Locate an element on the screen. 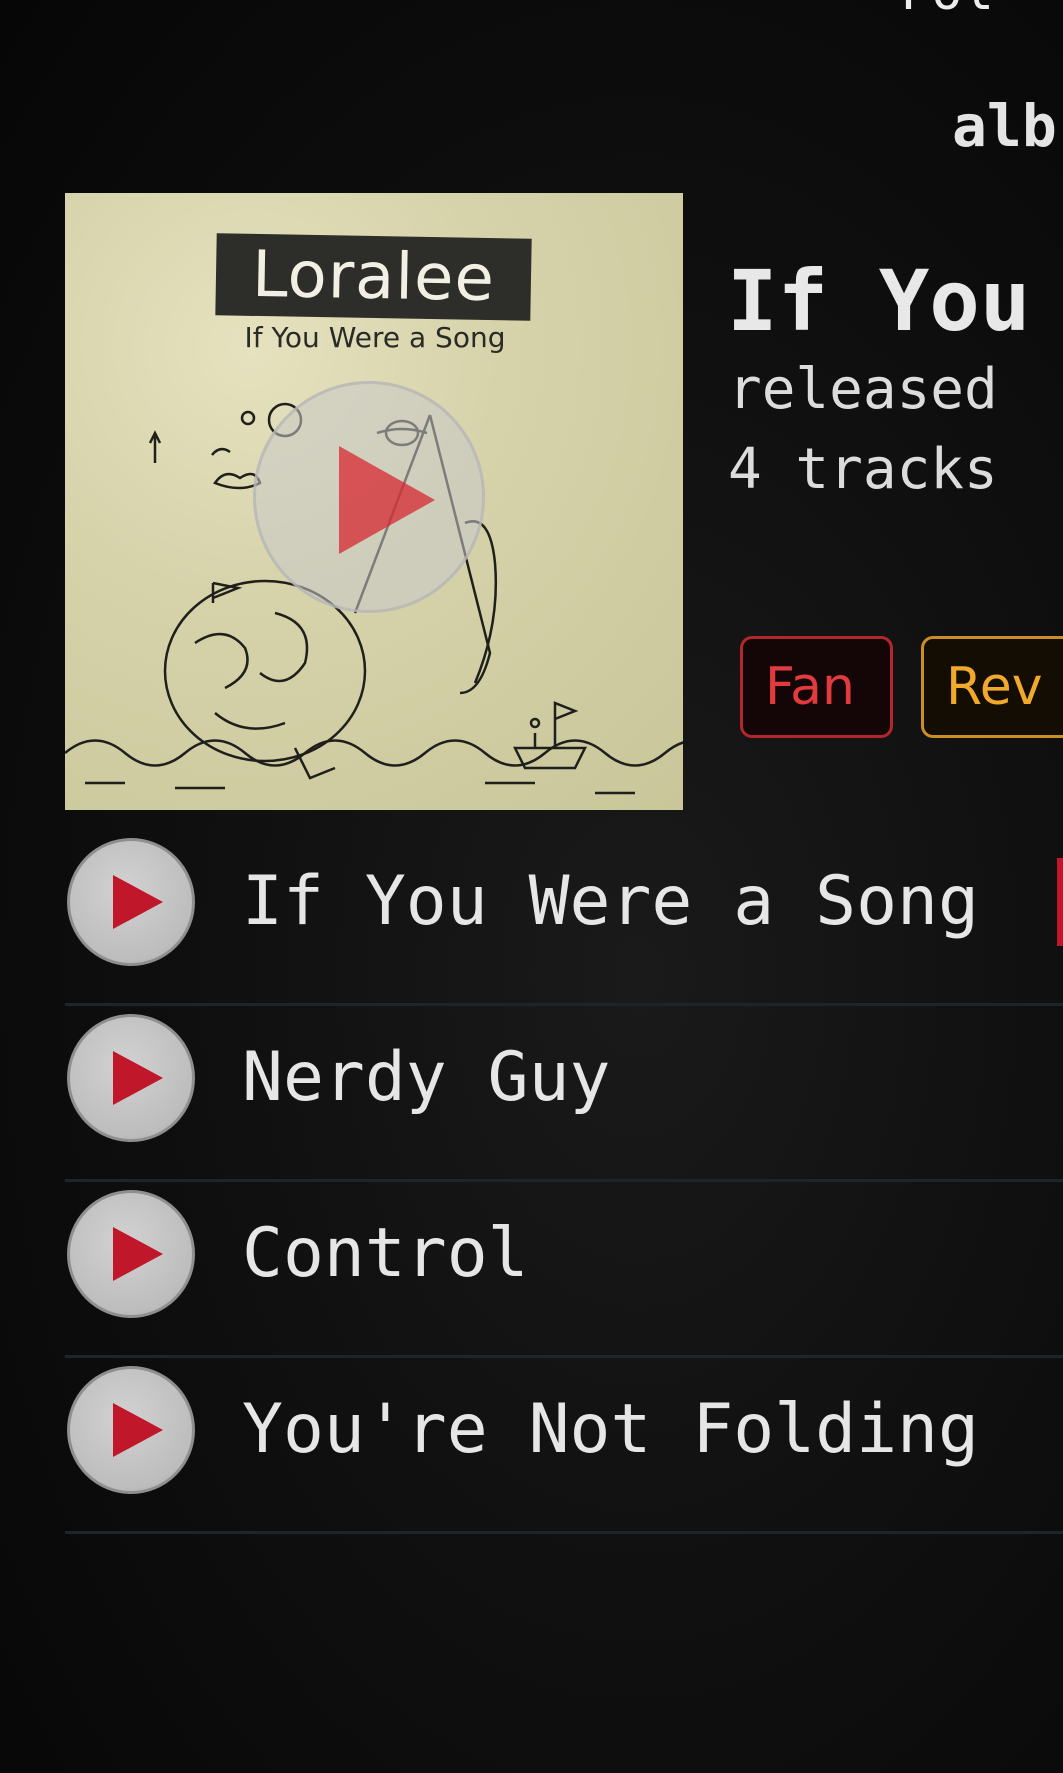  fan-button: Fan is located at coordinates (816, 687).